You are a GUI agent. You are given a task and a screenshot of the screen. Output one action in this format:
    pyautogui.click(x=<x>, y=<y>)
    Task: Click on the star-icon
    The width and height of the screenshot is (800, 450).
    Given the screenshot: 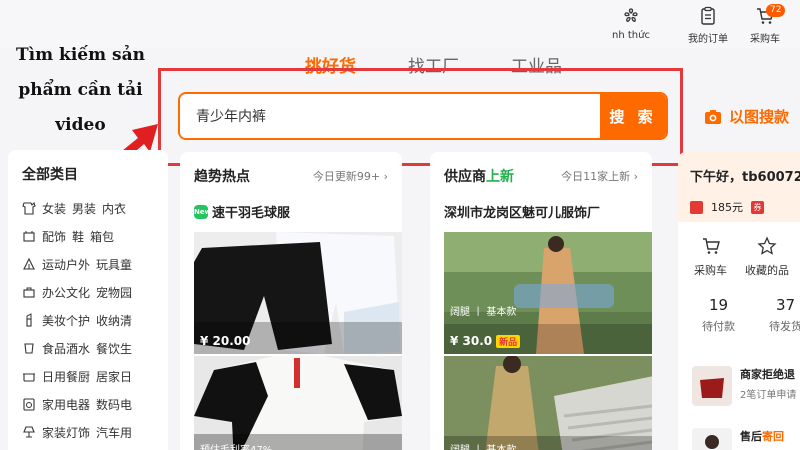 What is the action you would take?
    pyautogui.click(x=767, y=245)
    